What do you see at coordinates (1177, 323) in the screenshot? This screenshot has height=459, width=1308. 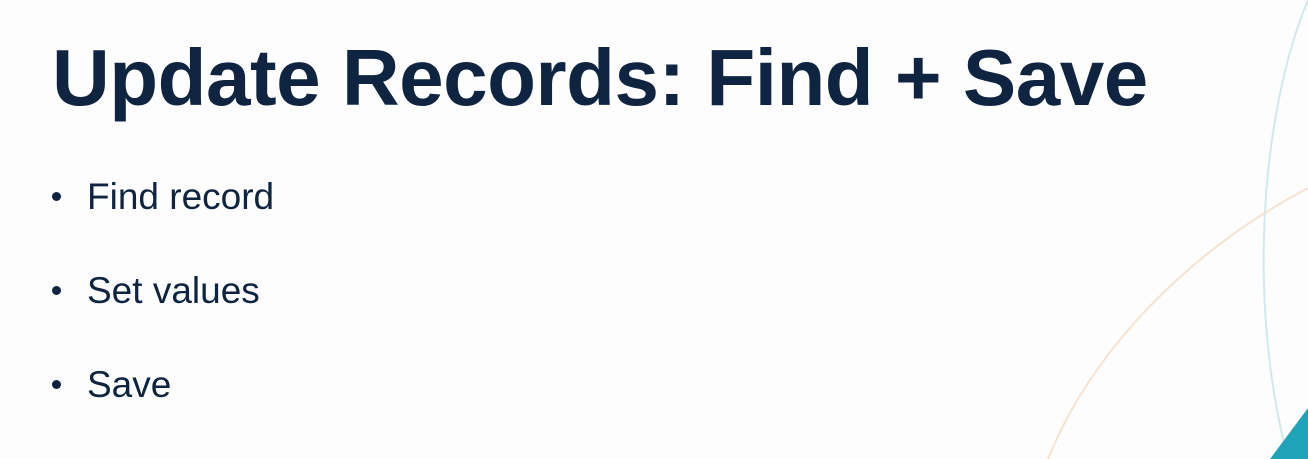 I see `peach-arc` at bounding box center [1177, 323].